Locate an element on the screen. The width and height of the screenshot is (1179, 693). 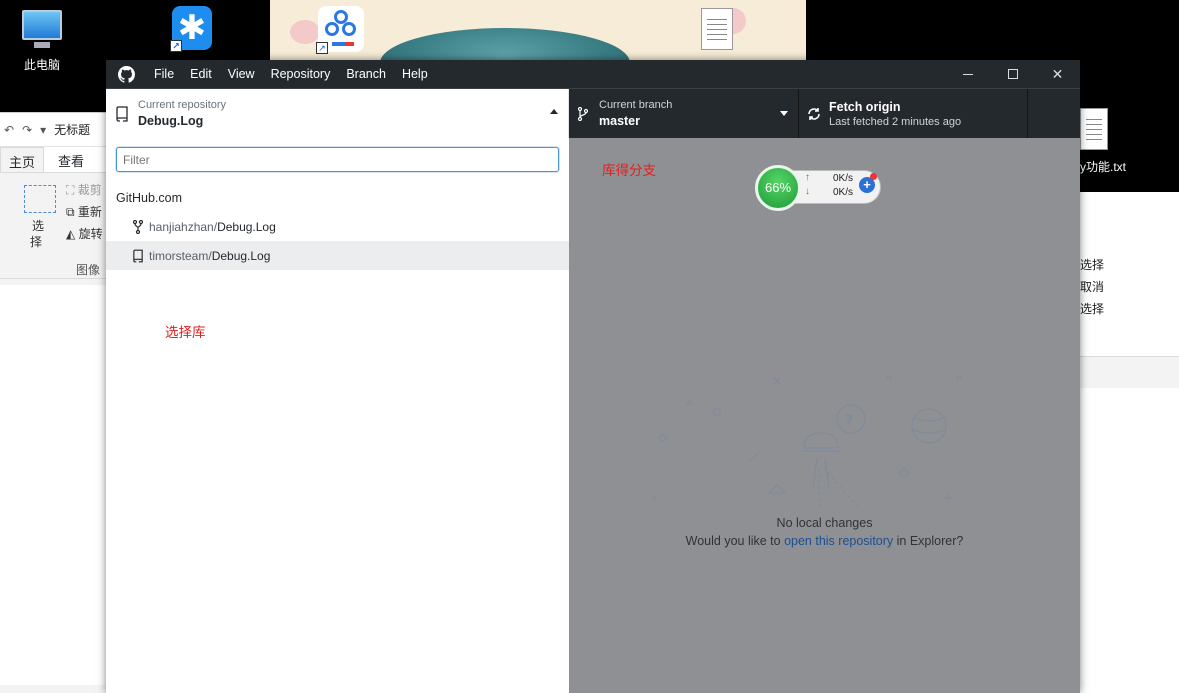
redo-icon: ↷ is located at coordinates (27, 130).